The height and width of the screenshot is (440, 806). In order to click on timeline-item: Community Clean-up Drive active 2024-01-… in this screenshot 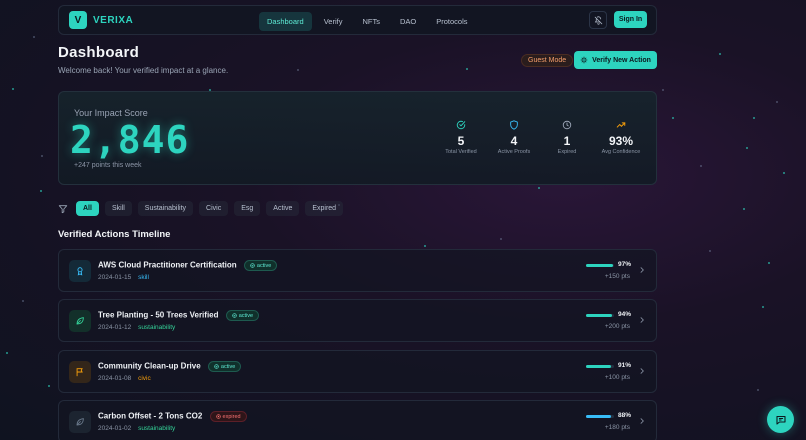, I will do `click(357, 371)`.